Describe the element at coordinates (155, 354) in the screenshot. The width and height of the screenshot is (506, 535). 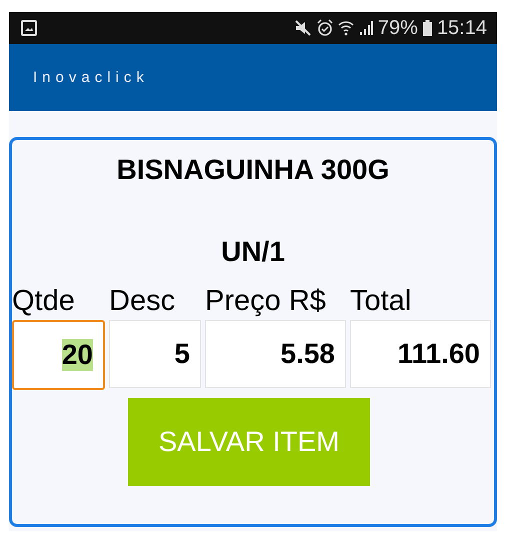
I see `input-field: 5` at that location.